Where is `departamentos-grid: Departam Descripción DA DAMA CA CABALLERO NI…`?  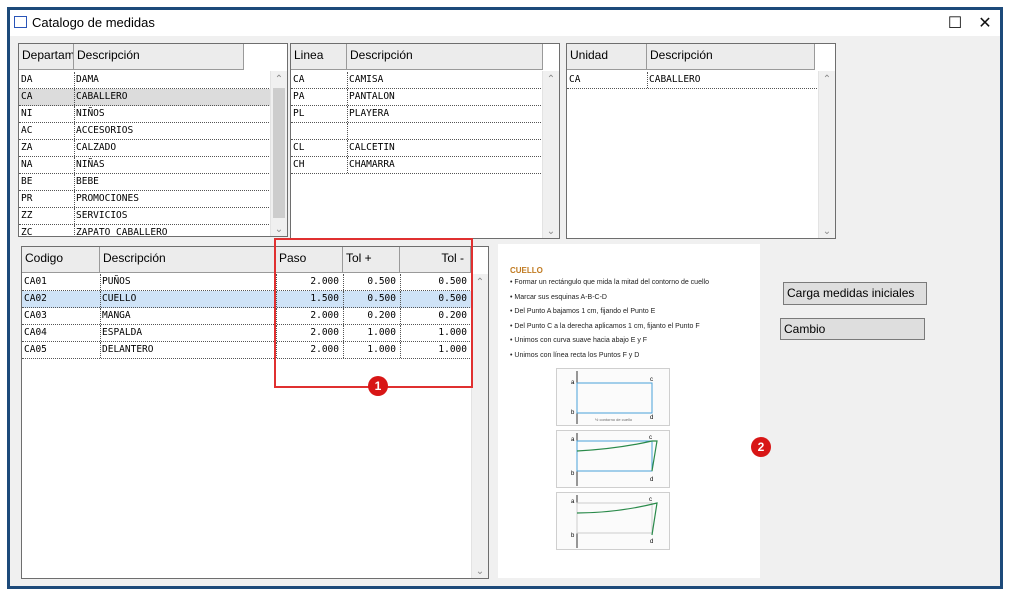
departamentos-grid: Departam Descripción DA DAMA CA CABALLERO NI… is located at coordinates (153, 140).